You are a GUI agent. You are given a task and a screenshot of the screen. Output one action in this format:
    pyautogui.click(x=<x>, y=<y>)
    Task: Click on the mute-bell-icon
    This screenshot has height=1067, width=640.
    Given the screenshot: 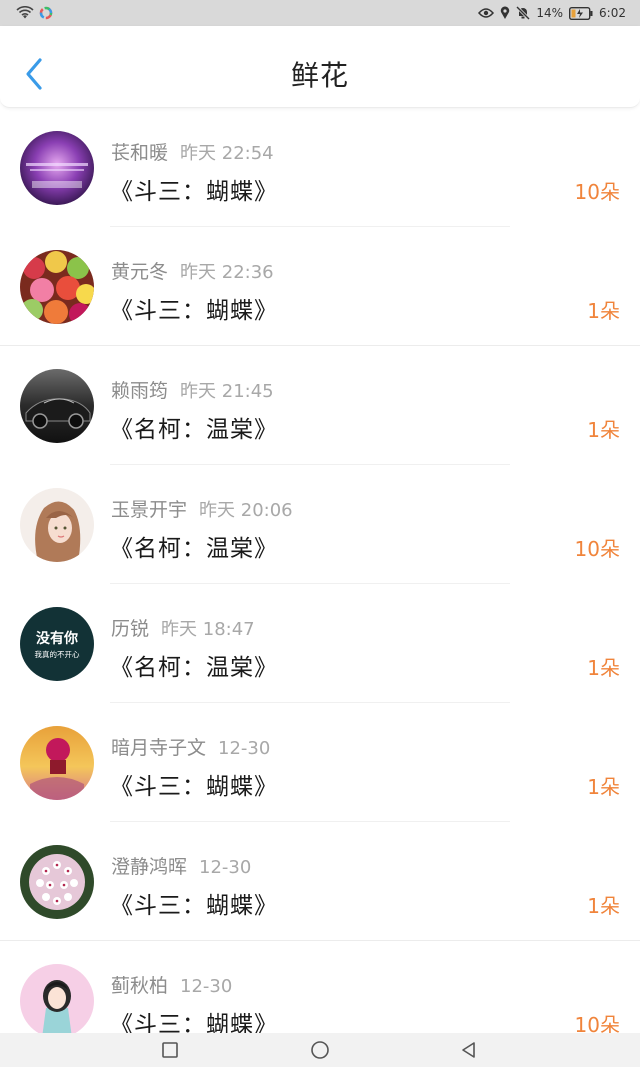 What is the action you would take?
    pyautogui.click(x=523, y=13)
    